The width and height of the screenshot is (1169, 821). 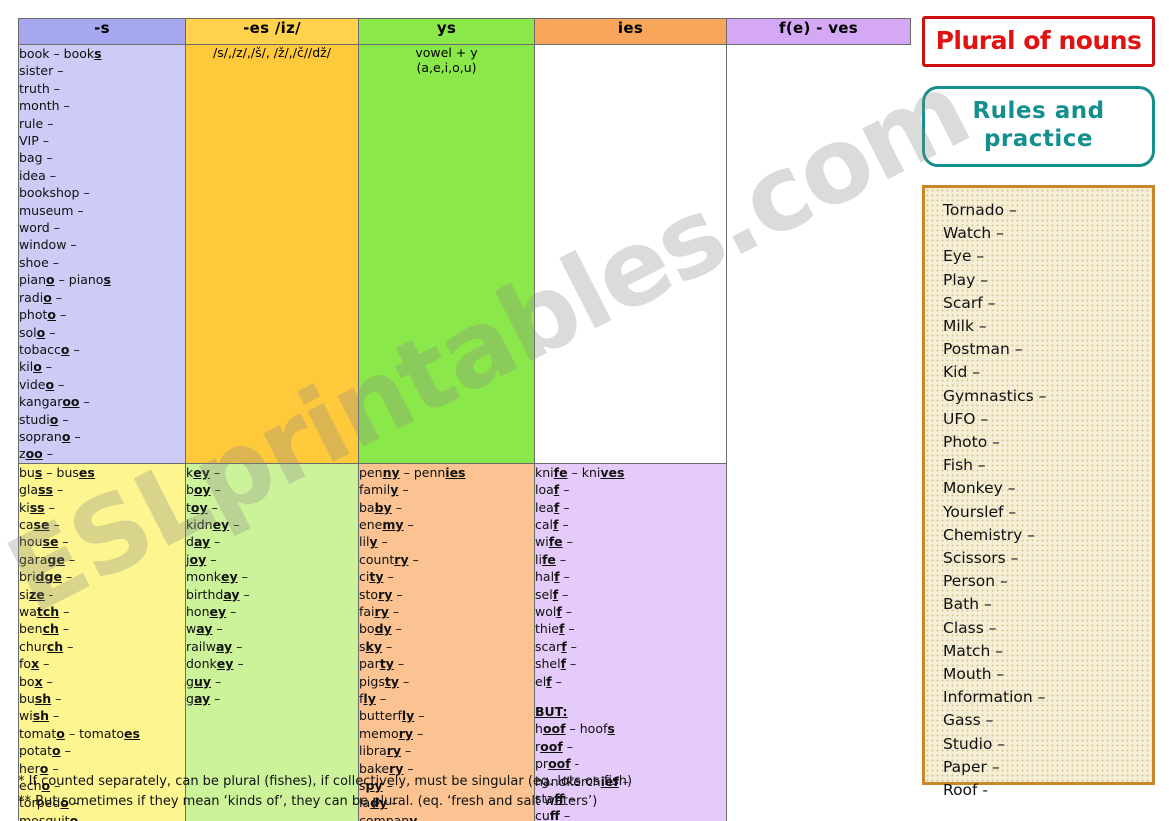 What do you see at coordinates (379, 611) in the screenshot?
I see `word-item: fairy –` at bounding box center [379, 611].